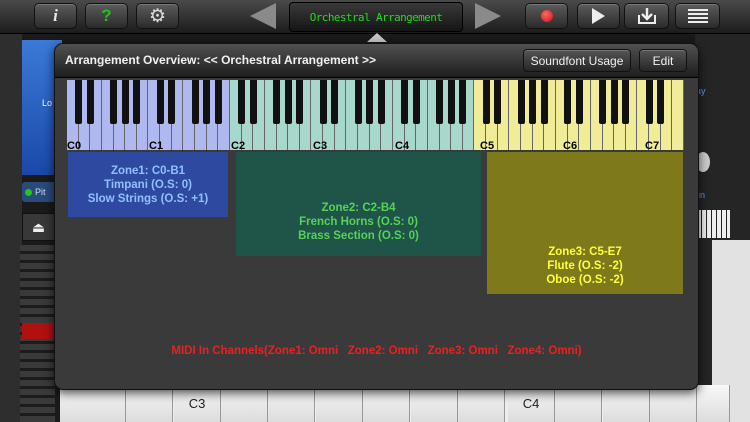  Describe the element at coordinates (156, 146) in the screenshot. I see `octave-label-c1: C1` at that location.